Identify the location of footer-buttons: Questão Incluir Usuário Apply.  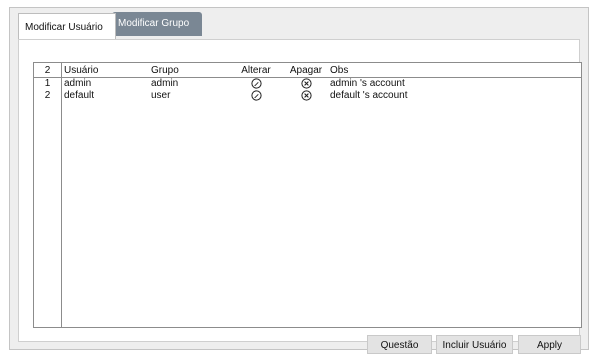
(298, 345).